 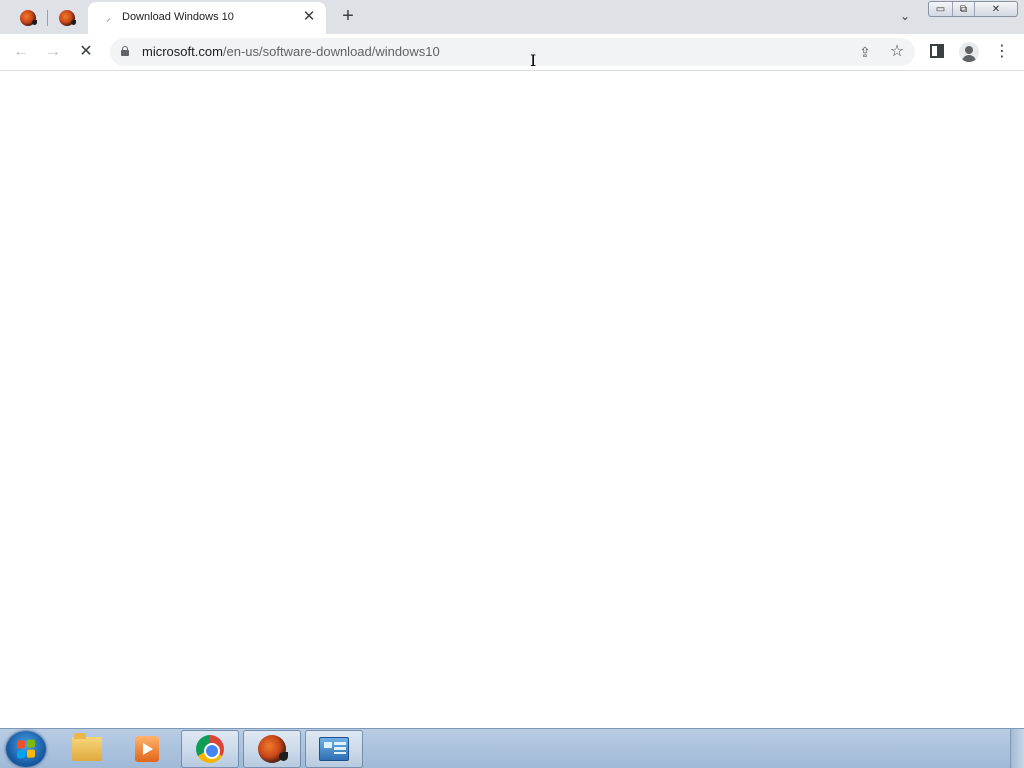 What do you see at coordinates (512, 748) in the screenshot?
I see `taskbar` at bounding box center [512, 748].